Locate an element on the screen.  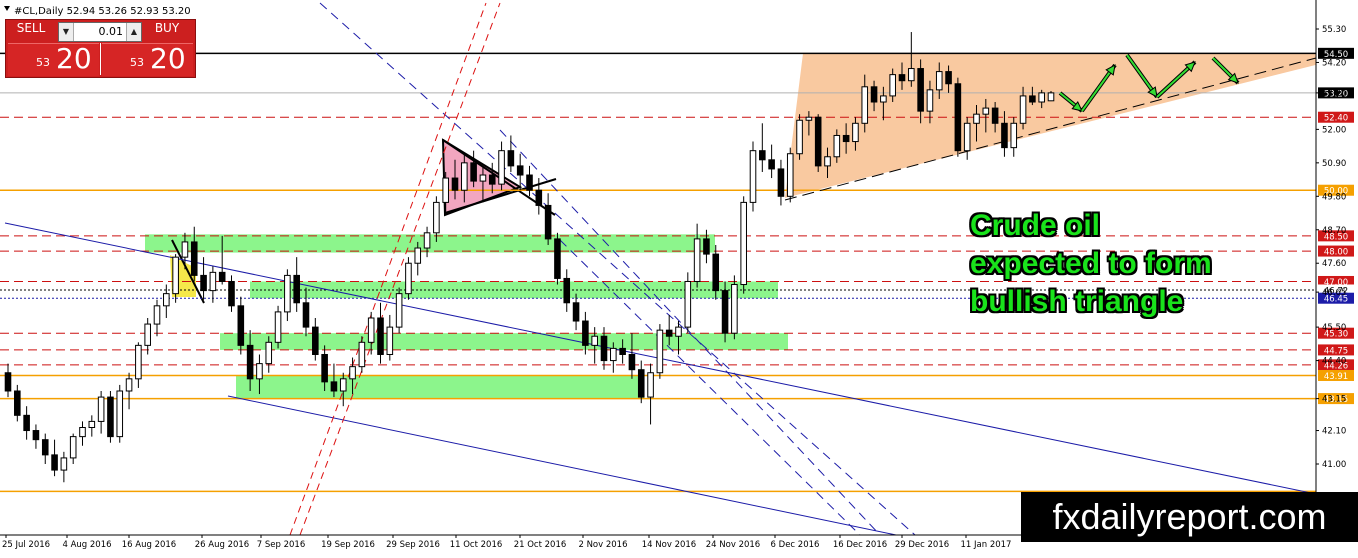
price-level-tag: 52.40 is located at coordinates (1336, 117).